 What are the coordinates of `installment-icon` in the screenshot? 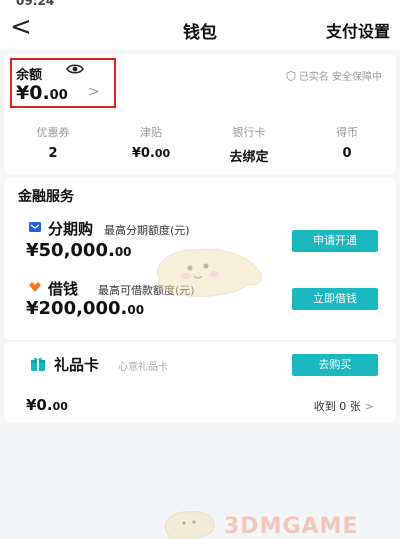 It's located at (35, 227).